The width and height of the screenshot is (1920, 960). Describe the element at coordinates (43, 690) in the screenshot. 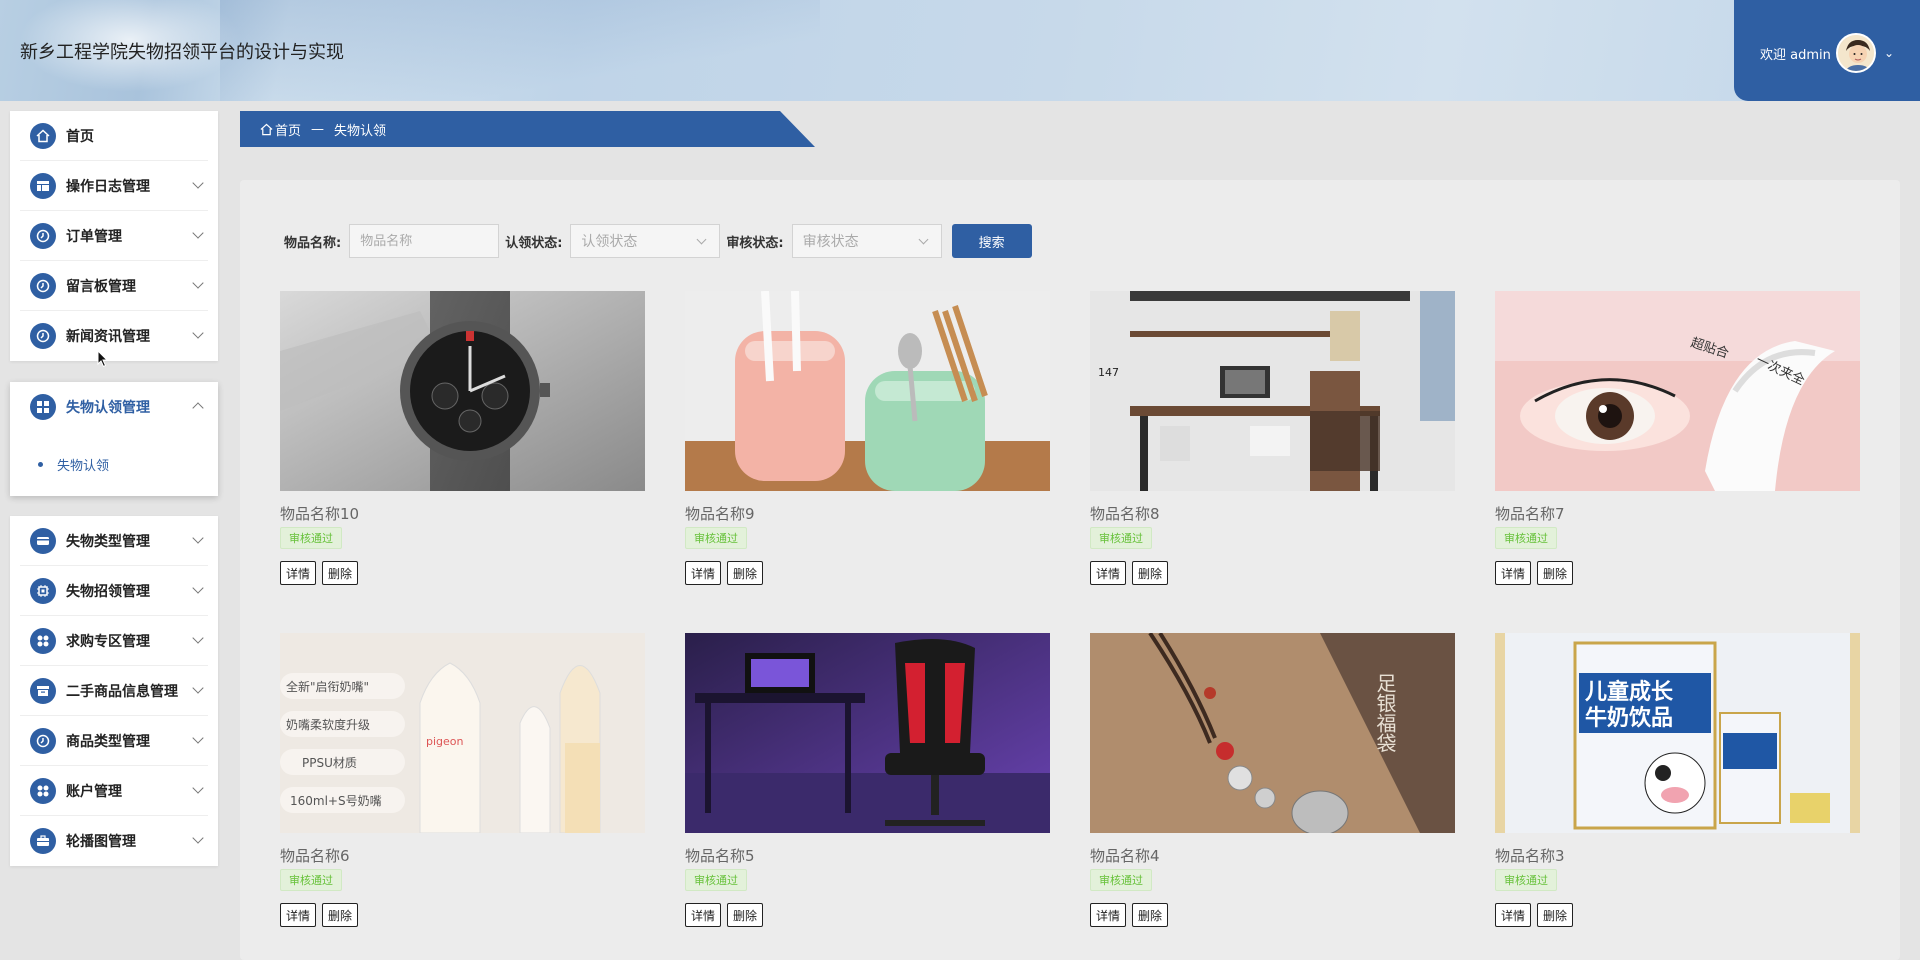

I see `box-icon` at that location.